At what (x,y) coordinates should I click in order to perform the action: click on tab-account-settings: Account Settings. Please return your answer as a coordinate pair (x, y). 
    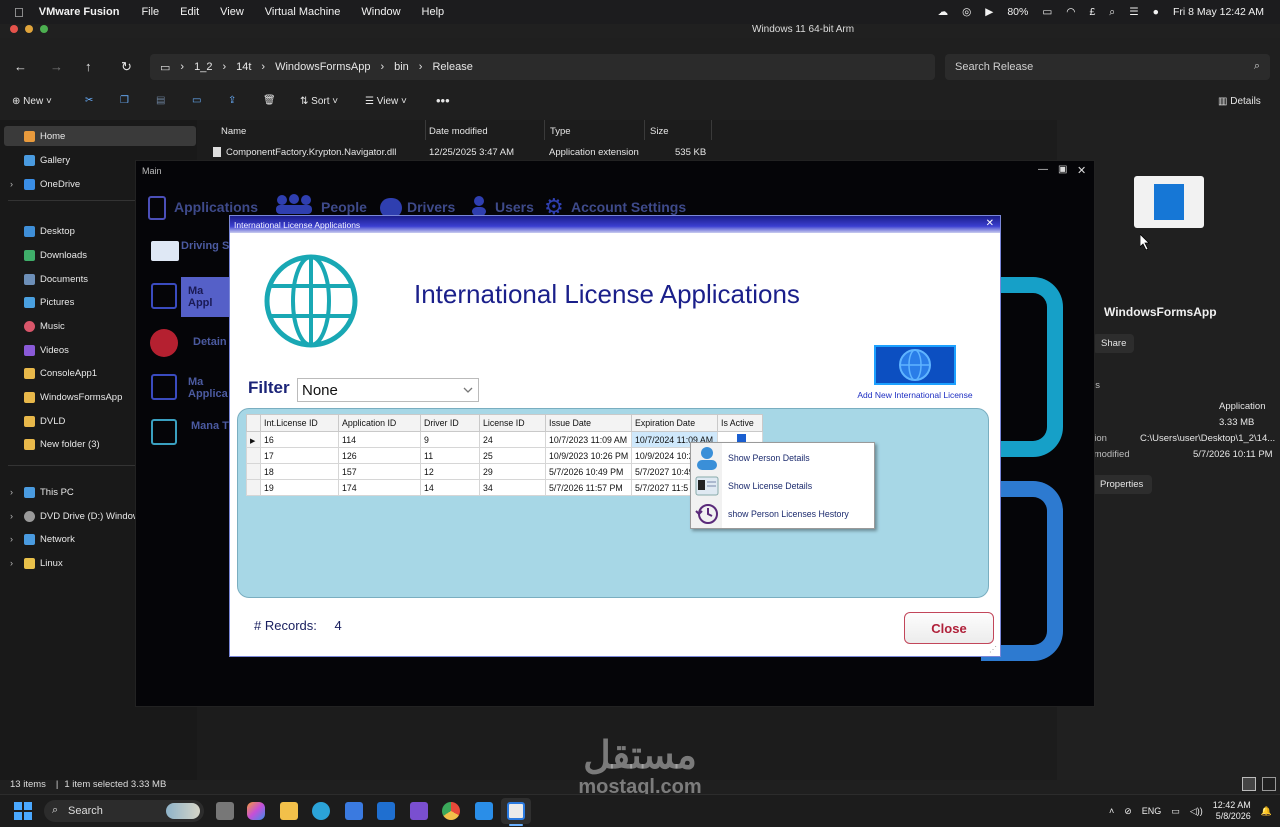
    Looking at the image, I should click on (628, 207).